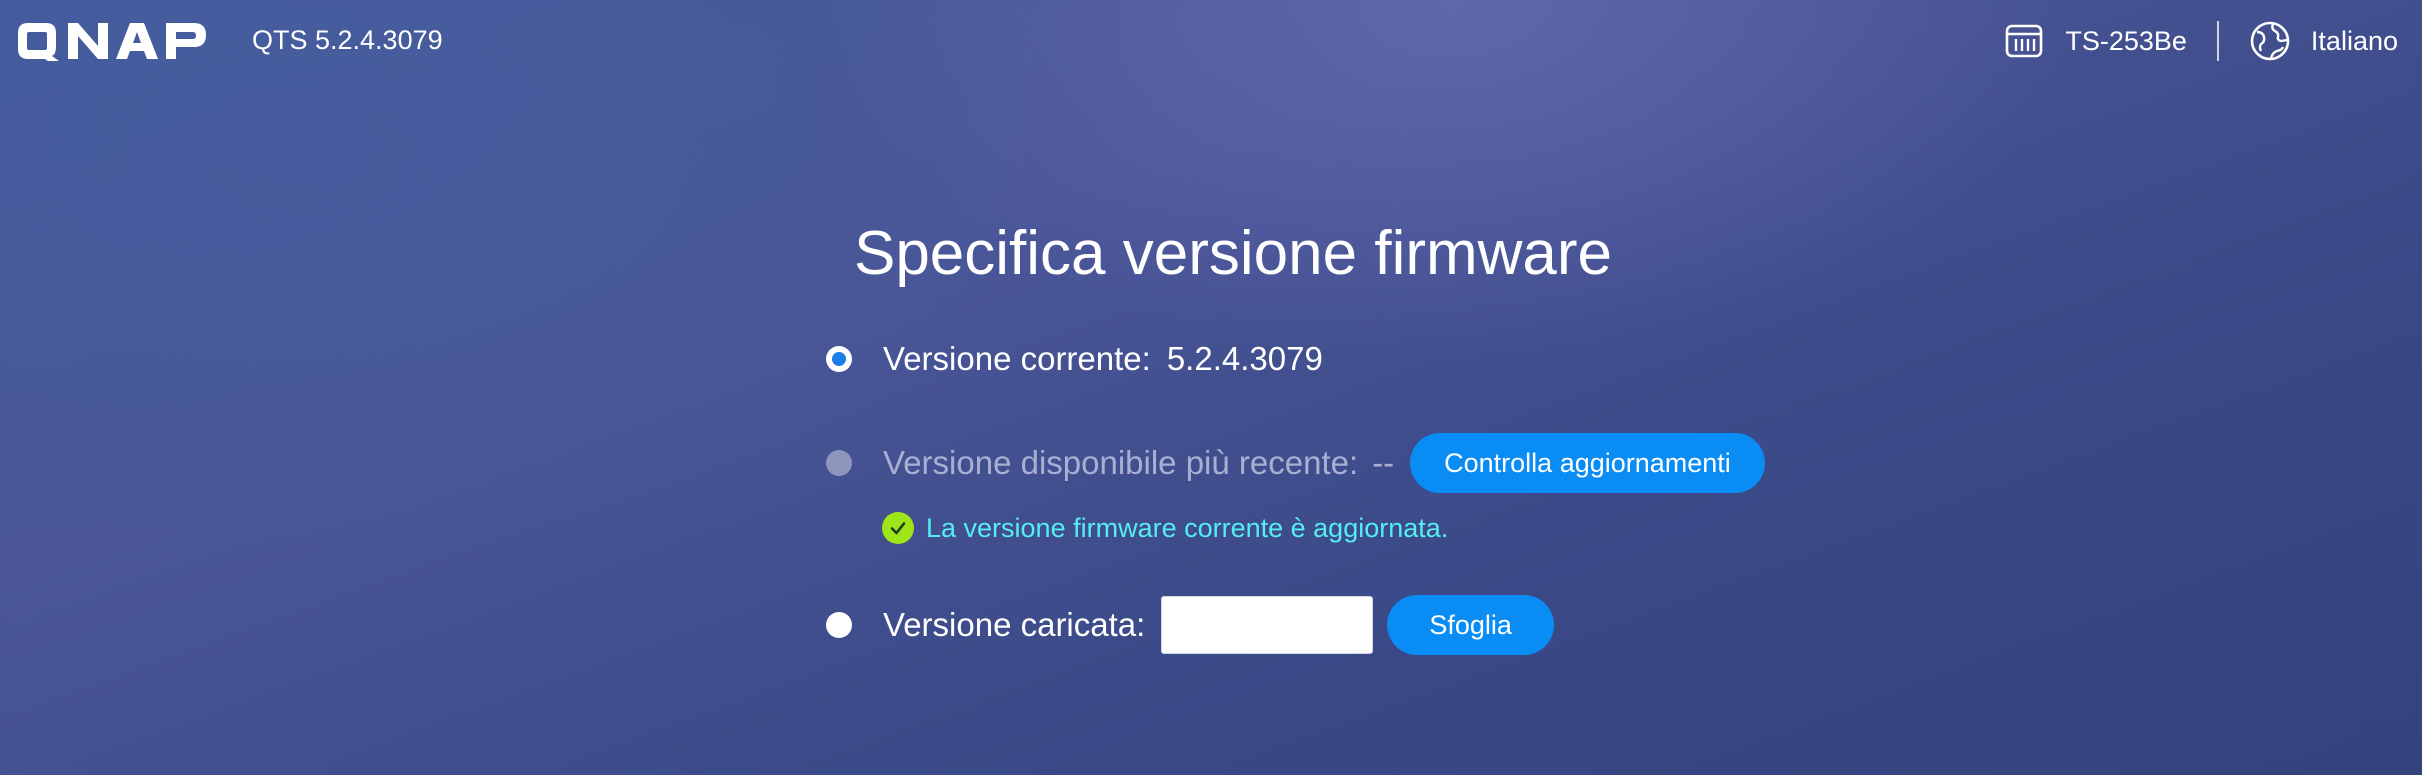  I want to click on latest-version-label: Versione disponibile più recente:, so click(1121, 462).